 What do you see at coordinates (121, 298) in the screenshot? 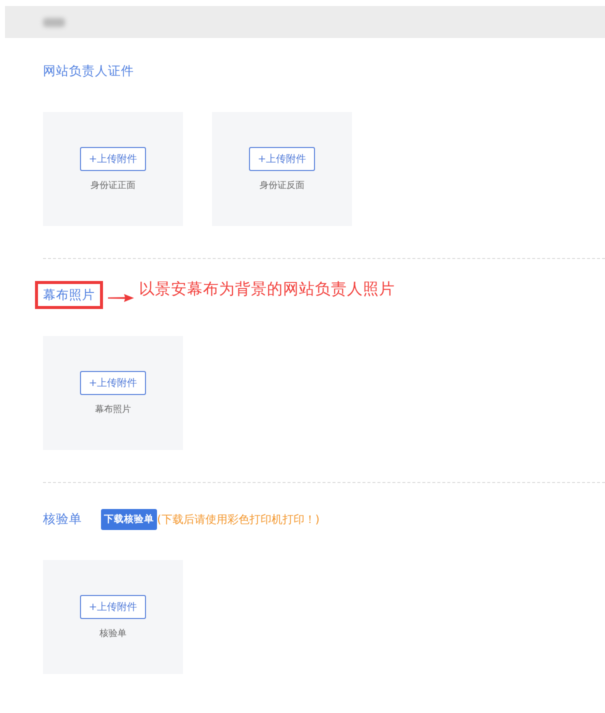
I see `arrow-icon` at bounding box center [121, 298].